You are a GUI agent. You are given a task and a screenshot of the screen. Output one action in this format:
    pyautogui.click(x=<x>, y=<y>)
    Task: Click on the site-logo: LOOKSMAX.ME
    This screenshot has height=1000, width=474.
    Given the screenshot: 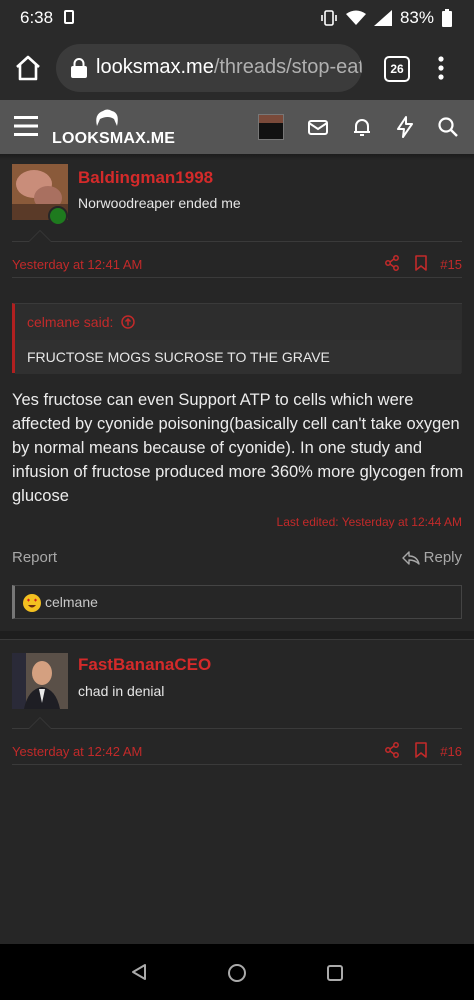 What is the action you would take?
    pyautogui.click(x=113, y=128)
    